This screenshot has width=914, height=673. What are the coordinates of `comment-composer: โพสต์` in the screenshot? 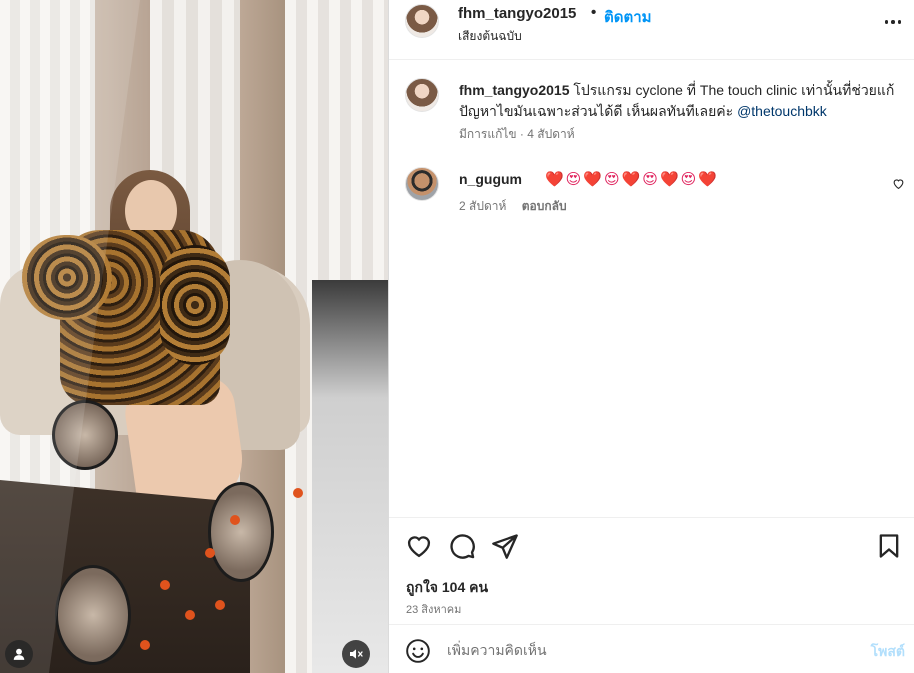 It's located at (651, 648).